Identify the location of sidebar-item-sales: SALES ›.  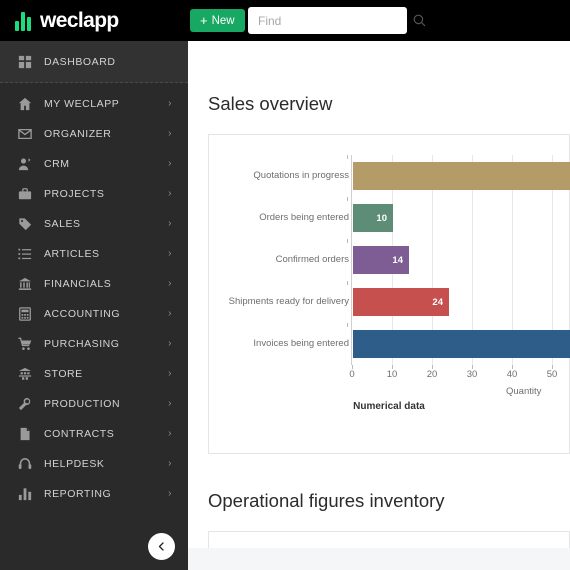
(94, 224).